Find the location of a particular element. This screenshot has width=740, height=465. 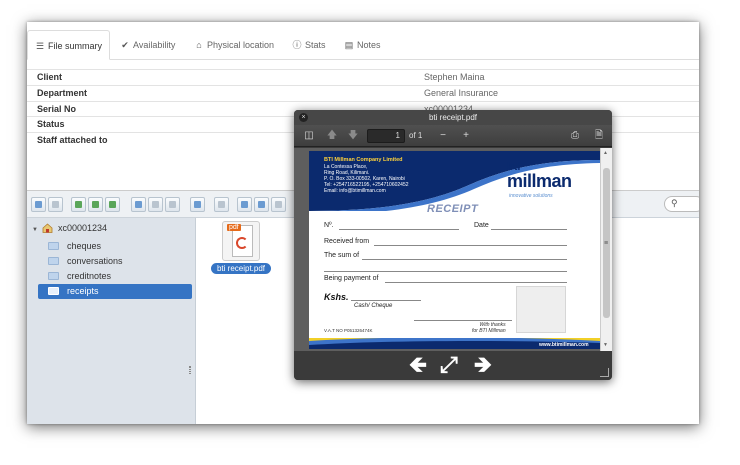

scroll-down-icon: ▼ is located at coordinates (605, 345).